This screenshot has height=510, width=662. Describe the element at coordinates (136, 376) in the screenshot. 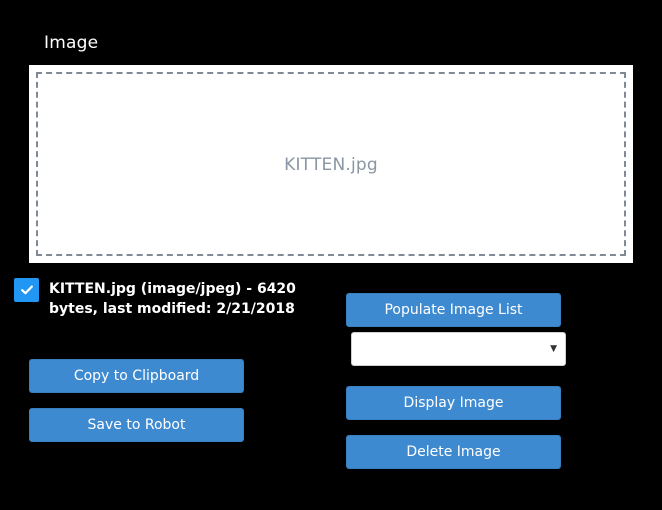

I see `copy-to-clipboard-button: Copy to Clipboard` at that location.